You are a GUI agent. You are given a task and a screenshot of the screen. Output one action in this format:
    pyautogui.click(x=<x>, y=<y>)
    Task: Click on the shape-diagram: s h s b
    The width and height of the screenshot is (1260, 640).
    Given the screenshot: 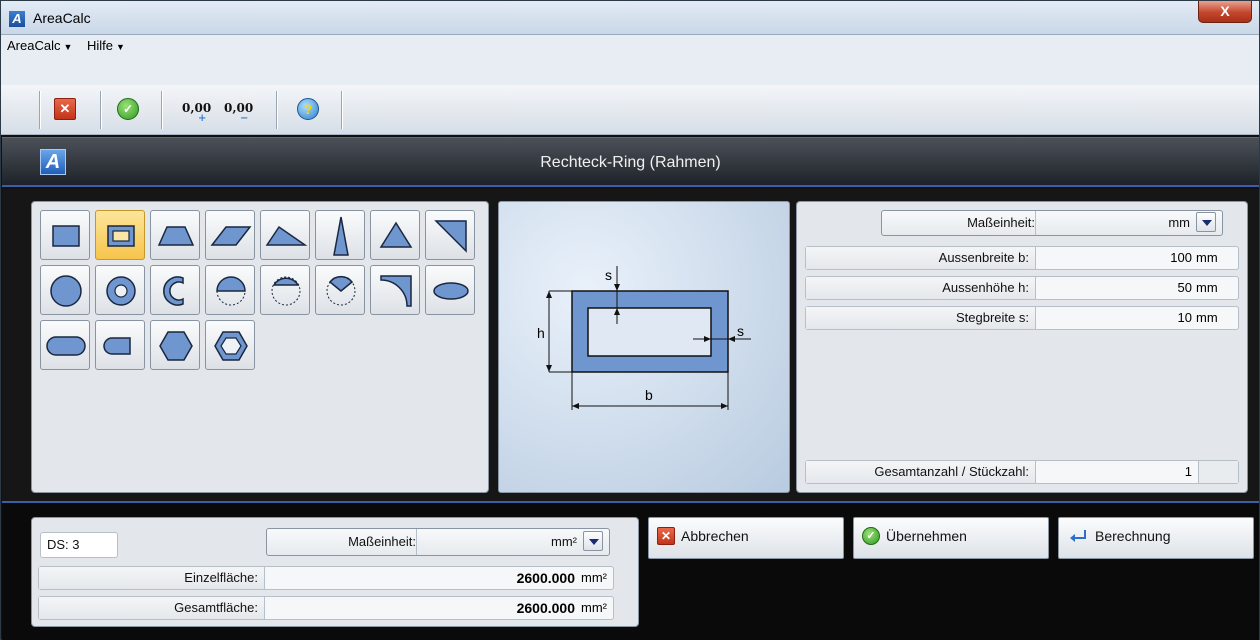 What is the action you would take?
    pyautogui.click(x=644, y=347)
    